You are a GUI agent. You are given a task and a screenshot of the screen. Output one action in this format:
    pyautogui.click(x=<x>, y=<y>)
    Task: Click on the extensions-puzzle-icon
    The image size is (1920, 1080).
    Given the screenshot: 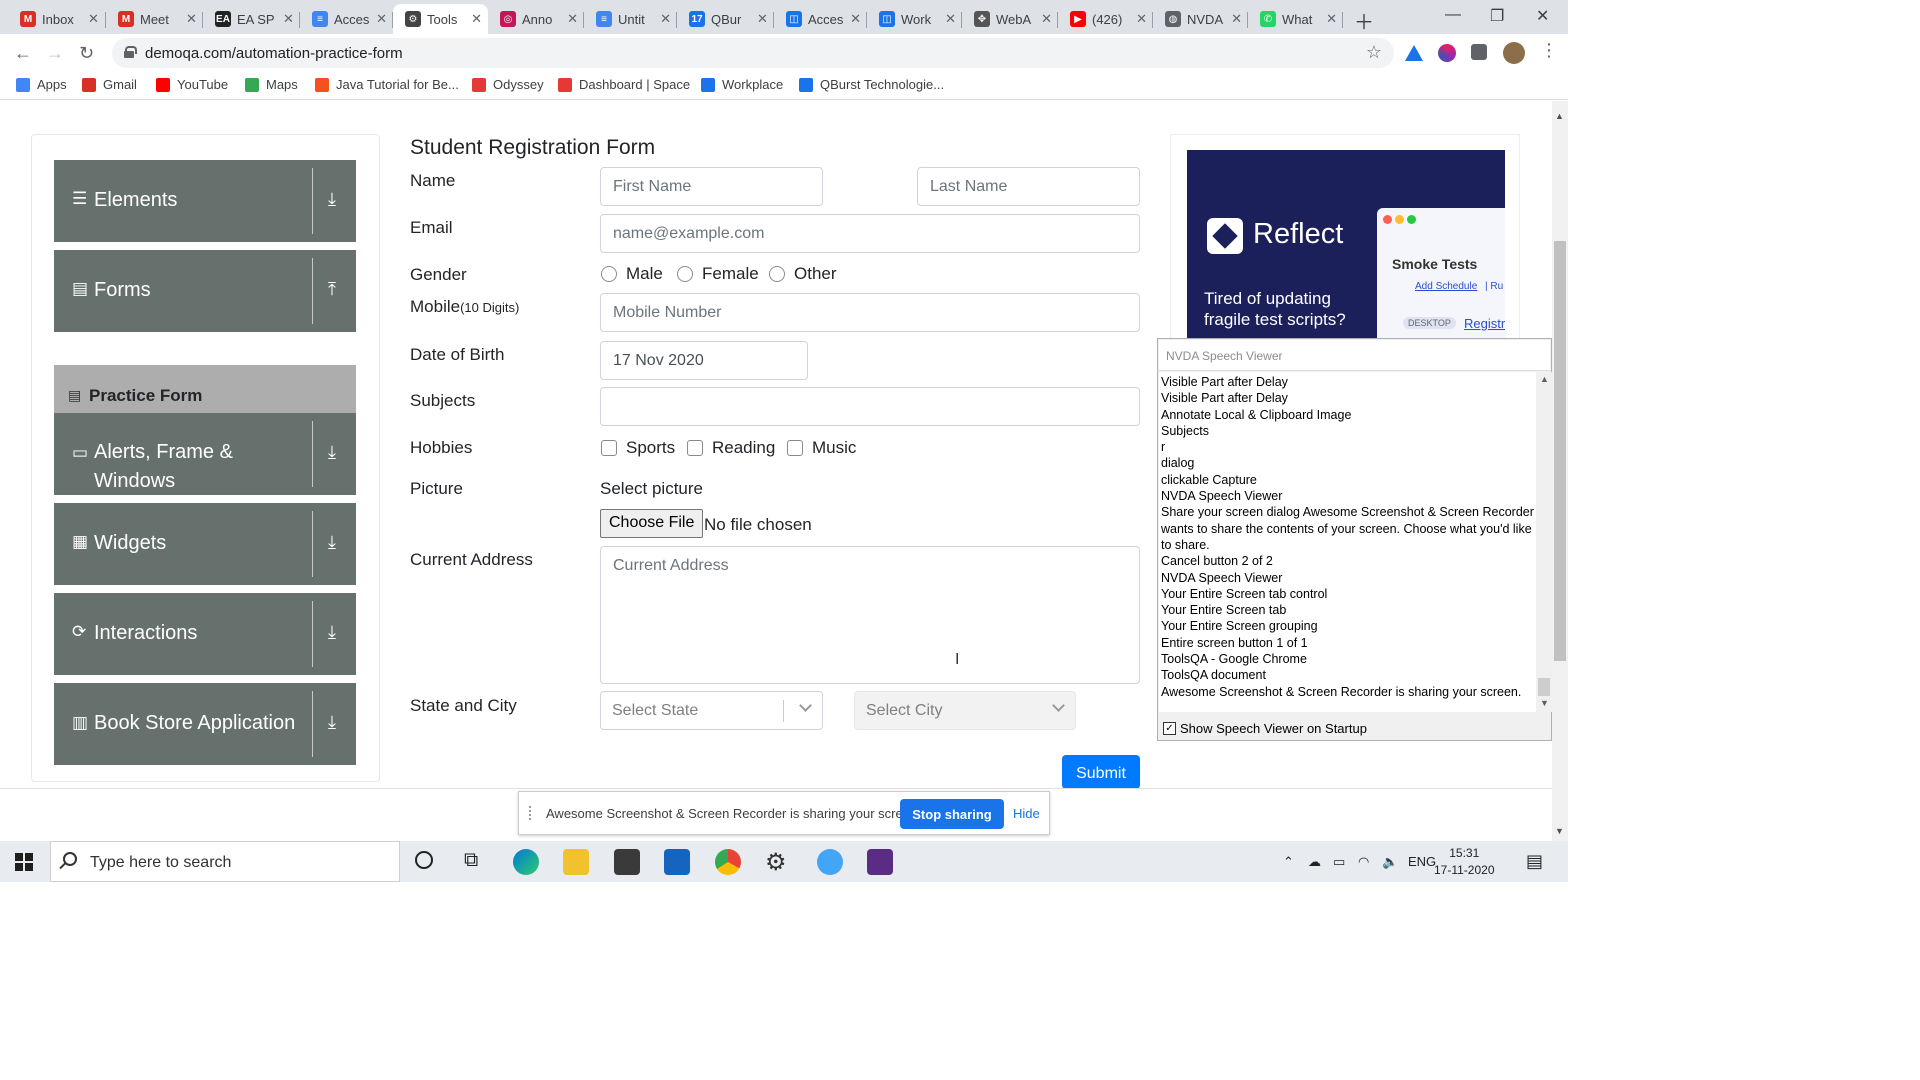 What is the action you would take?
    pyautogui.click(x=1479, y=52)
    